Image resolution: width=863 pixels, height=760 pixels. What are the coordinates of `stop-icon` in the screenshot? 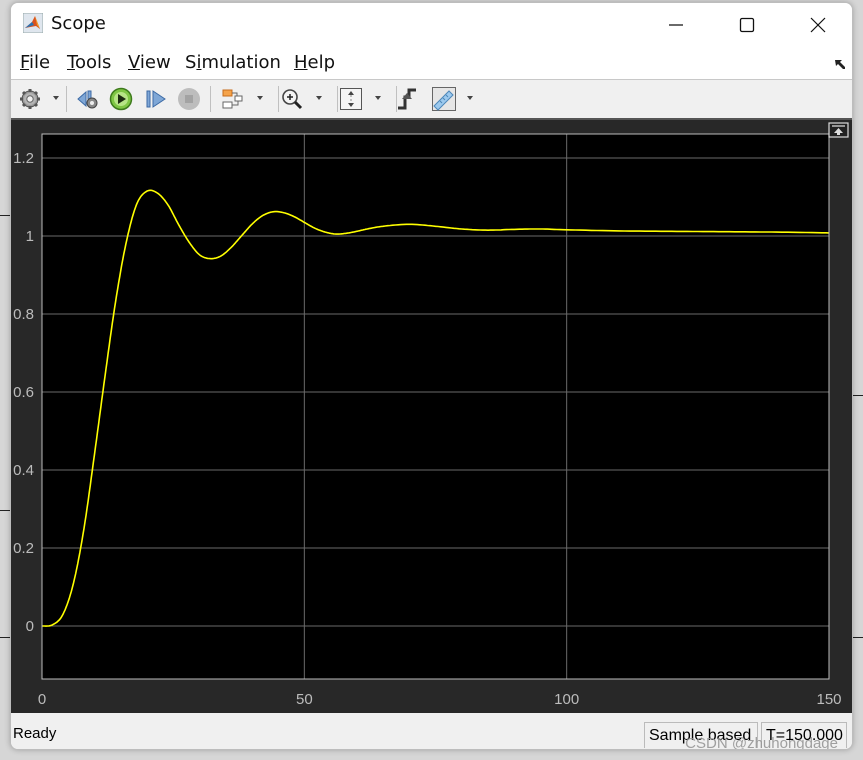 It's located at (189, 99).